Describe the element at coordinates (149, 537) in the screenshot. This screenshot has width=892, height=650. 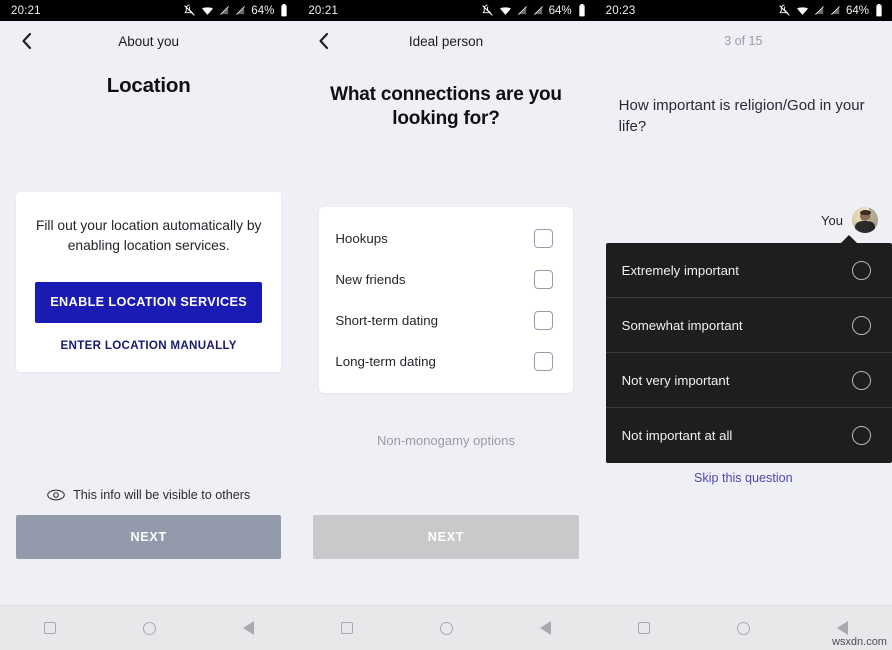
I see `next-button: NEXT` at that location.